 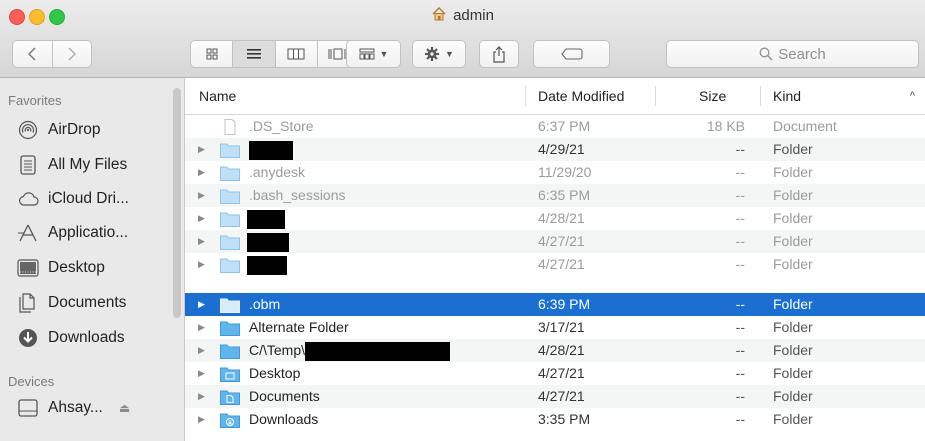 What do you see at coordinates (230, 374) in the screenshot?
I see `desktop-folder-icon` at bounding box center [230, 374].